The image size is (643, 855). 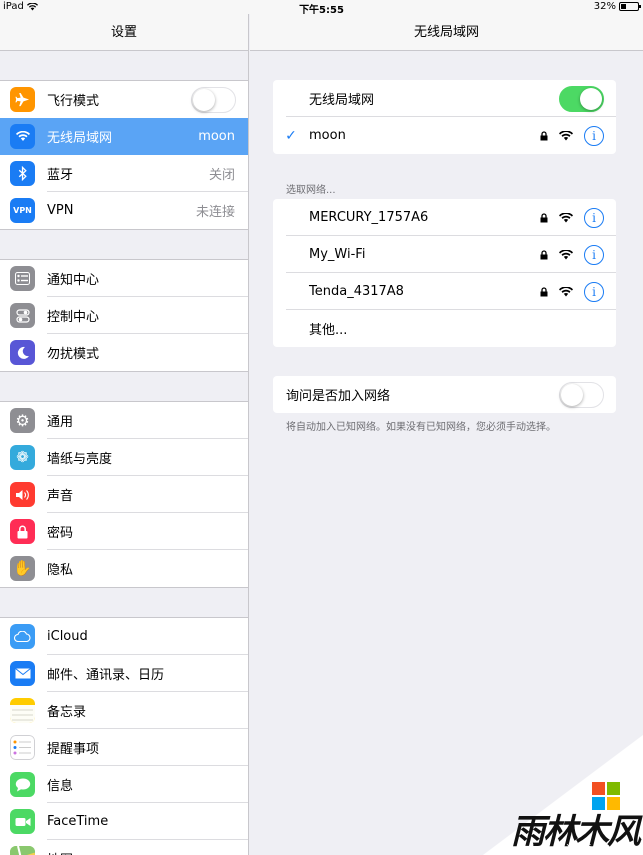 What do you see at coordinates (342, 100) in the screenshot?
I see `wifi-toggle-label: 无线局域网` at bounding box center [342, 100].